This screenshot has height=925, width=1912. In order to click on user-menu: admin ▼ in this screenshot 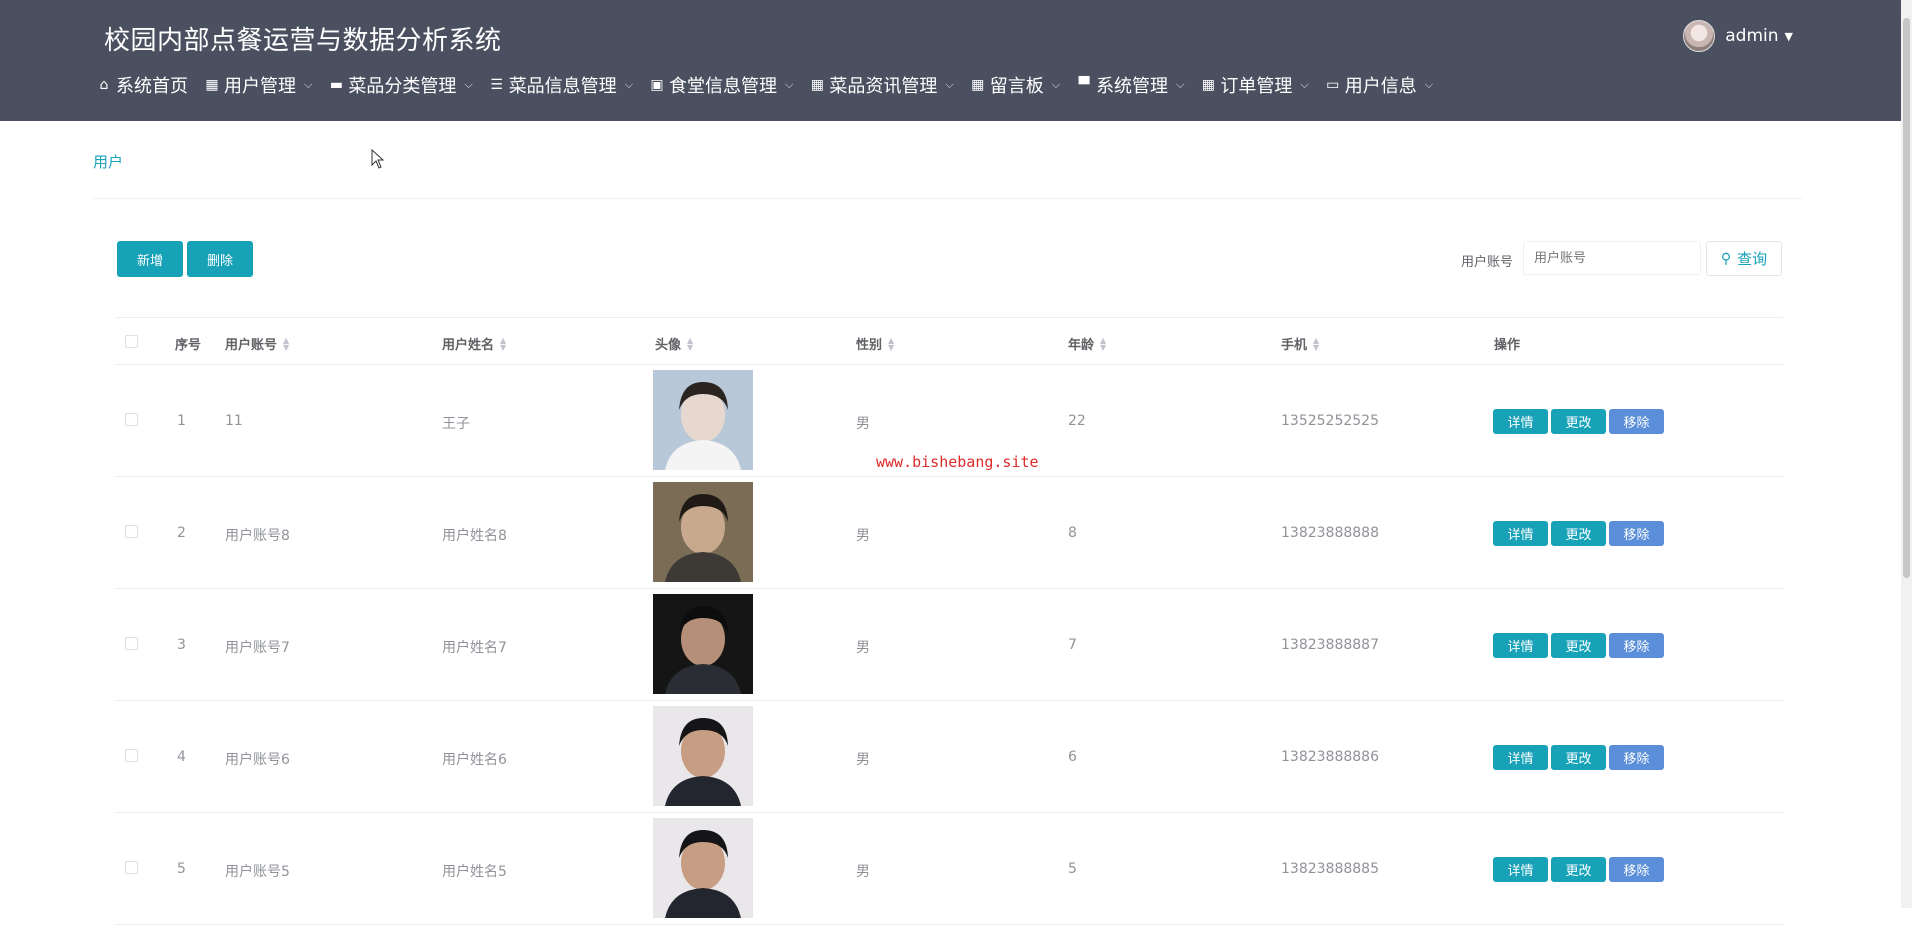, I will do `click(1738, 36)`.